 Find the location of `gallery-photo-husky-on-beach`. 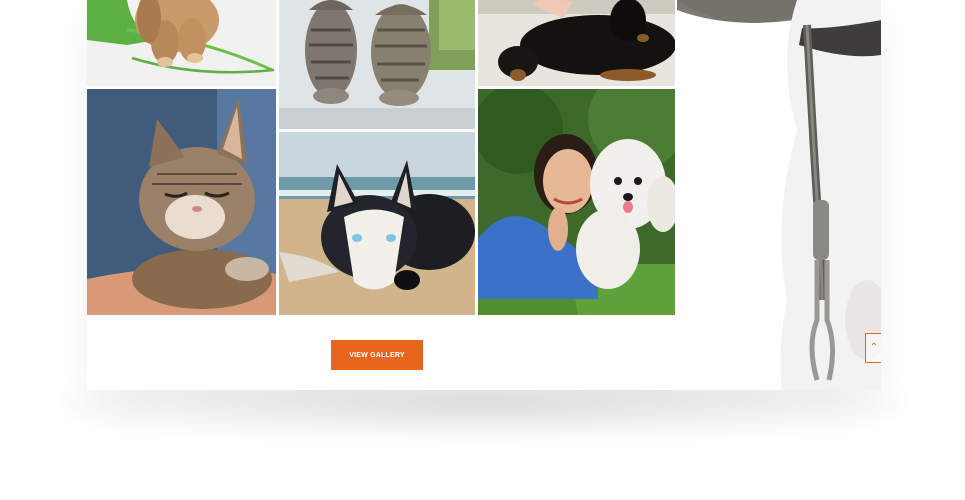

gallery-photo-husky-on-beach is located at coordinates (377, 223).